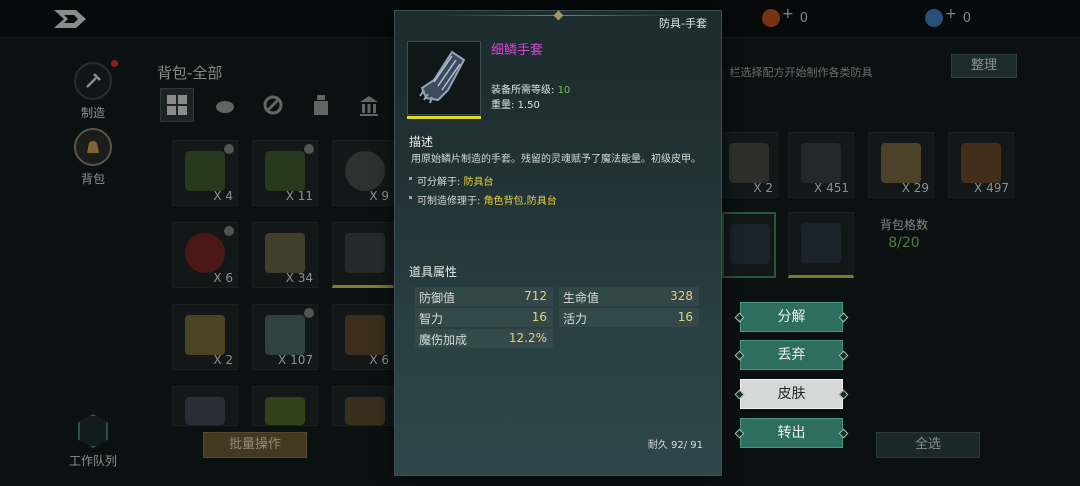 This screenshot has width=1080, height=486. What do you see at coordinates (915, 188) in the screenshot?
I see `slot-qty: X 29` at bounding box center [915, 188].